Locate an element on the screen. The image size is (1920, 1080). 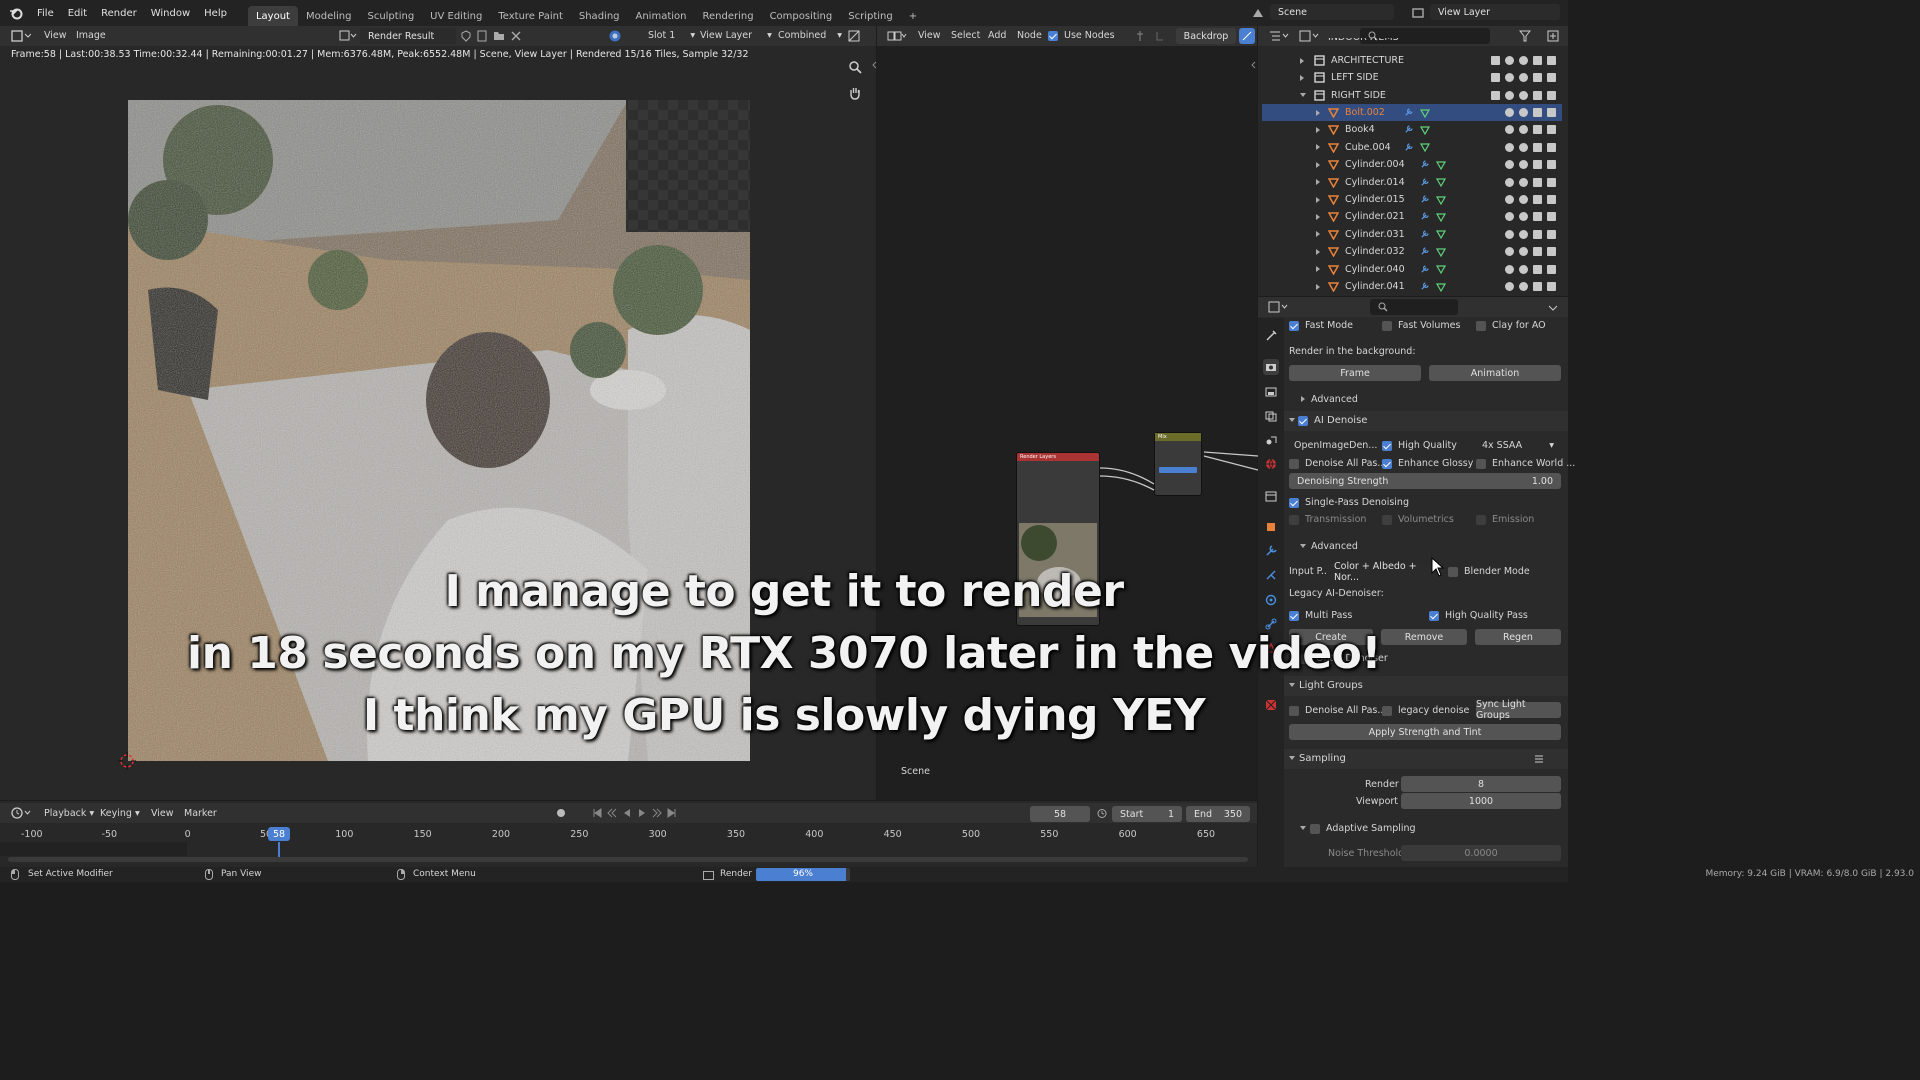
menu-help: Help is located at coordinates (215, 13).